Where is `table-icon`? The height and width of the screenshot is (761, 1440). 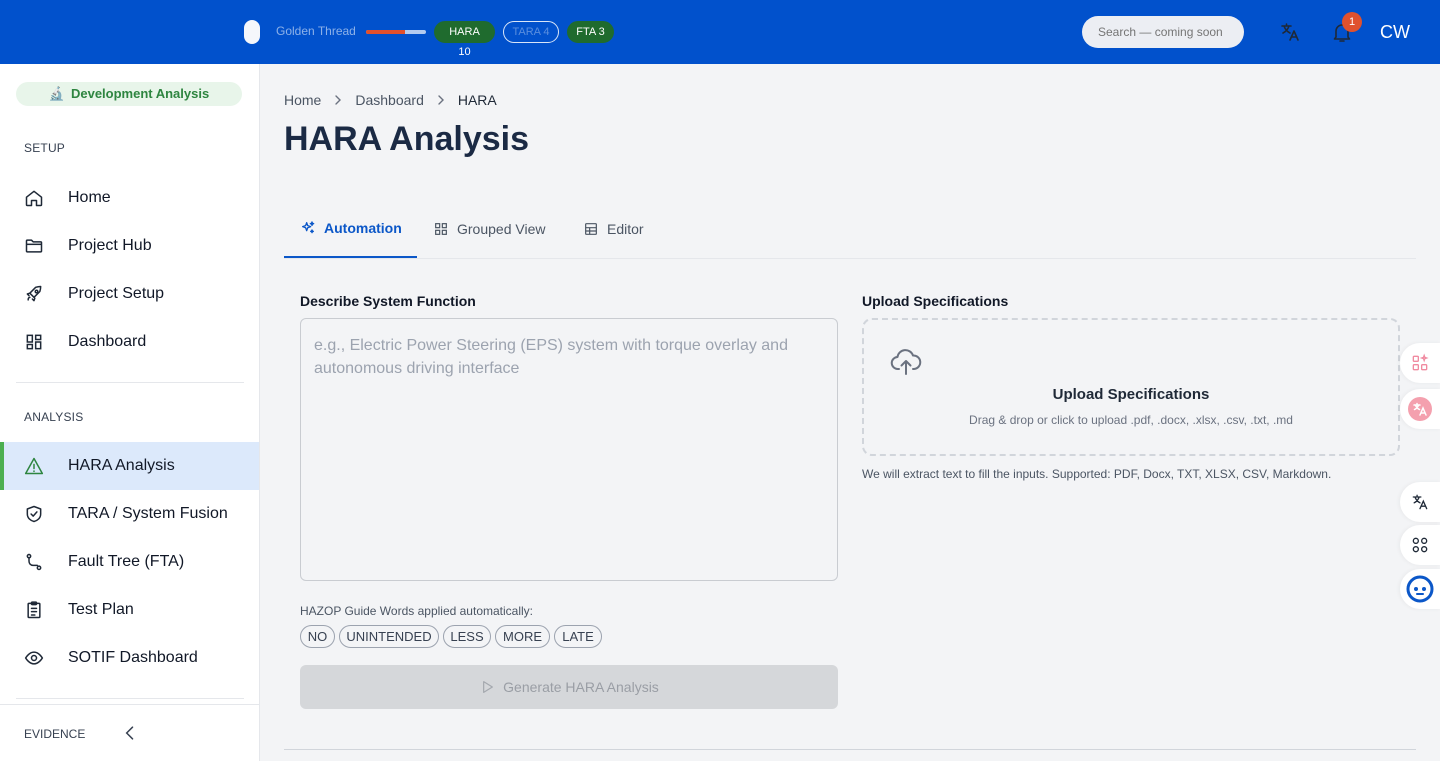
table-icon is located at coordinates (591, 229).